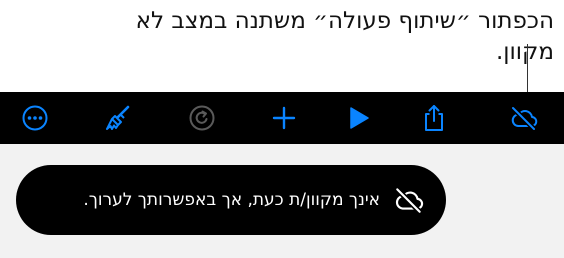 This screenshot has height=258, width=564. I want to click on redo-circle-icon, so click(202, 118).